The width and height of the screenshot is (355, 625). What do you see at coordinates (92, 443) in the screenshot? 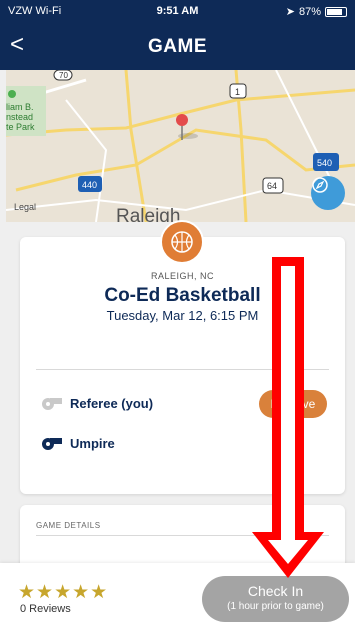
I see `role-umpire-label: Umpire` at bounding box center [92, 443].